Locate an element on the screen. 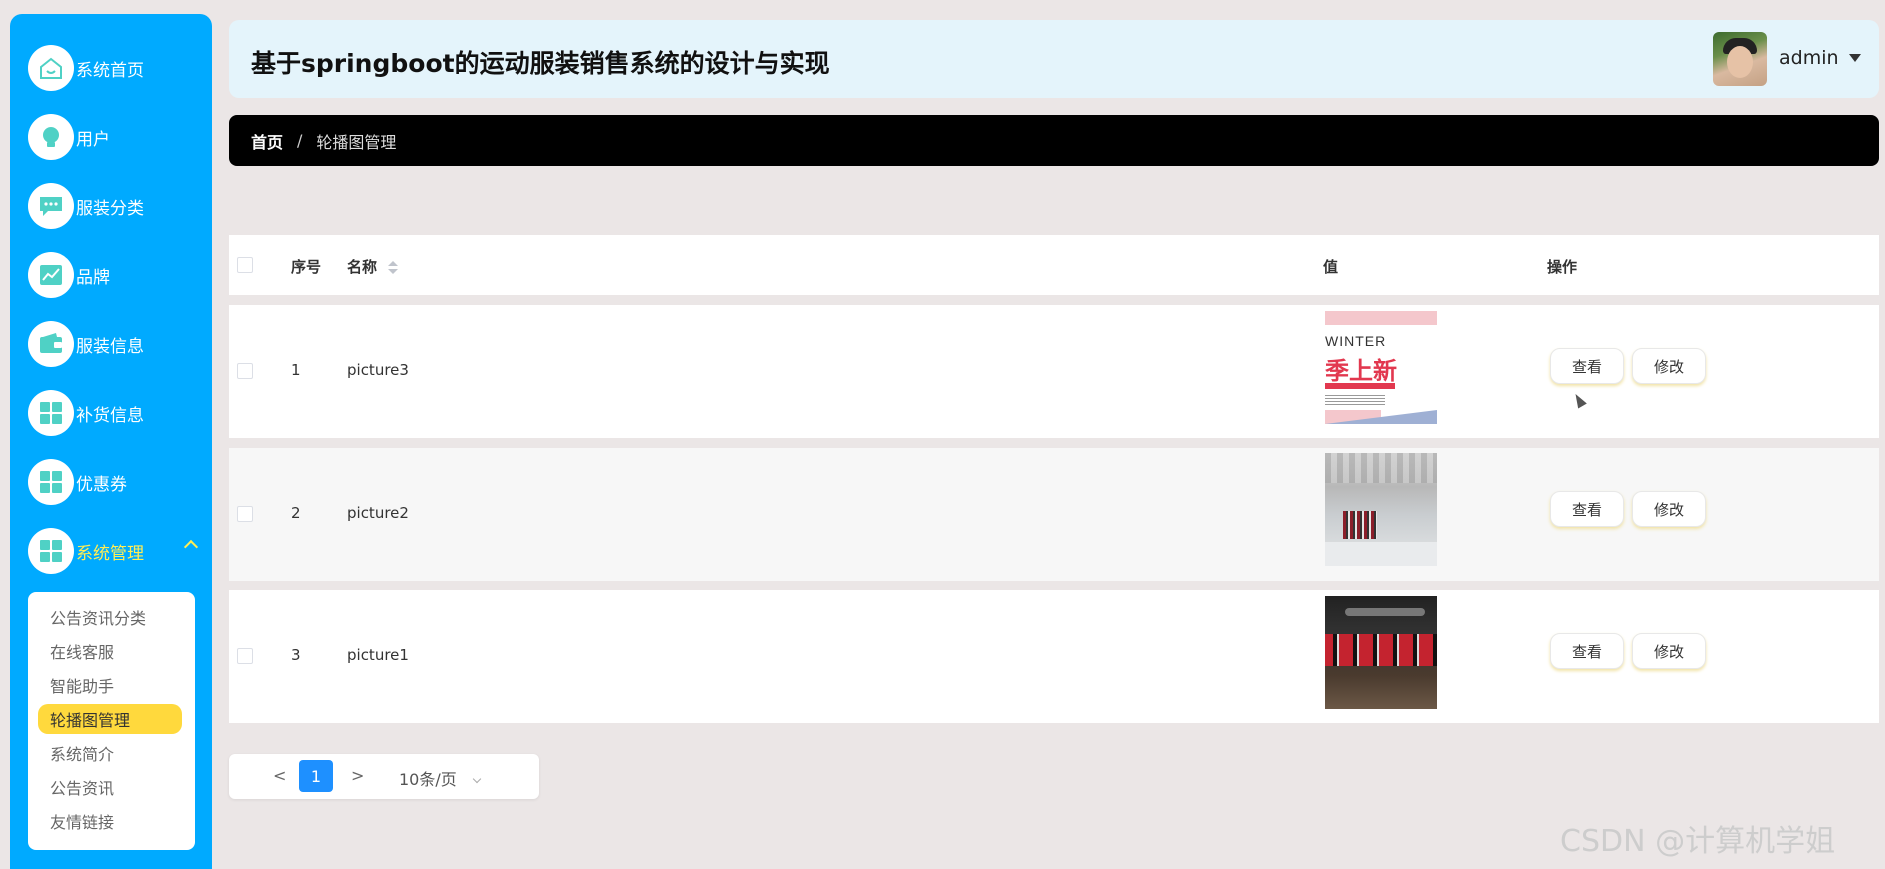 This screenshot has width=1885, height=869. sidebar-item-clothing-category: 服装分类 is located at coordinates (116, 206).